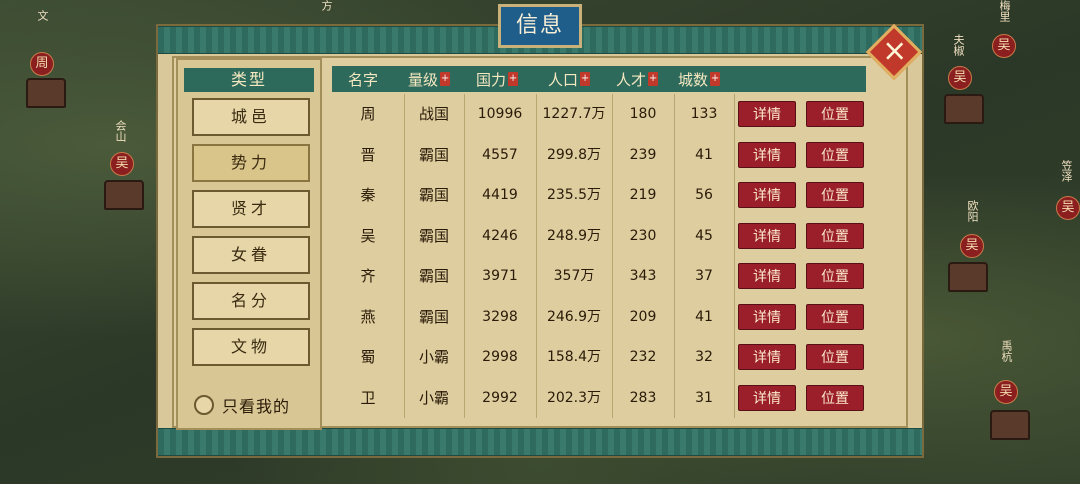  Describe the element at coordinates (704, 114) in the screenshot. I see `cell-cities: 133` at that location.